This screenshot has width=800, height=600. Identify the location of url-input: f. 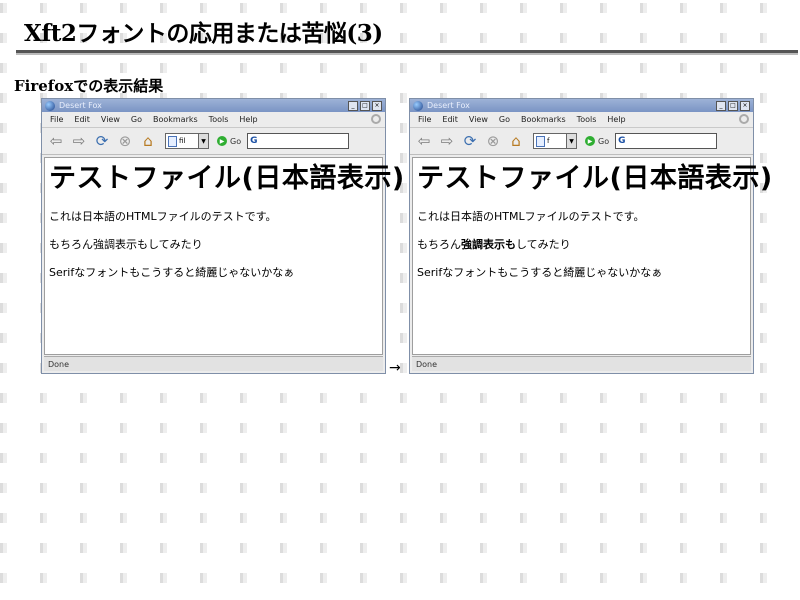
(550, 141).